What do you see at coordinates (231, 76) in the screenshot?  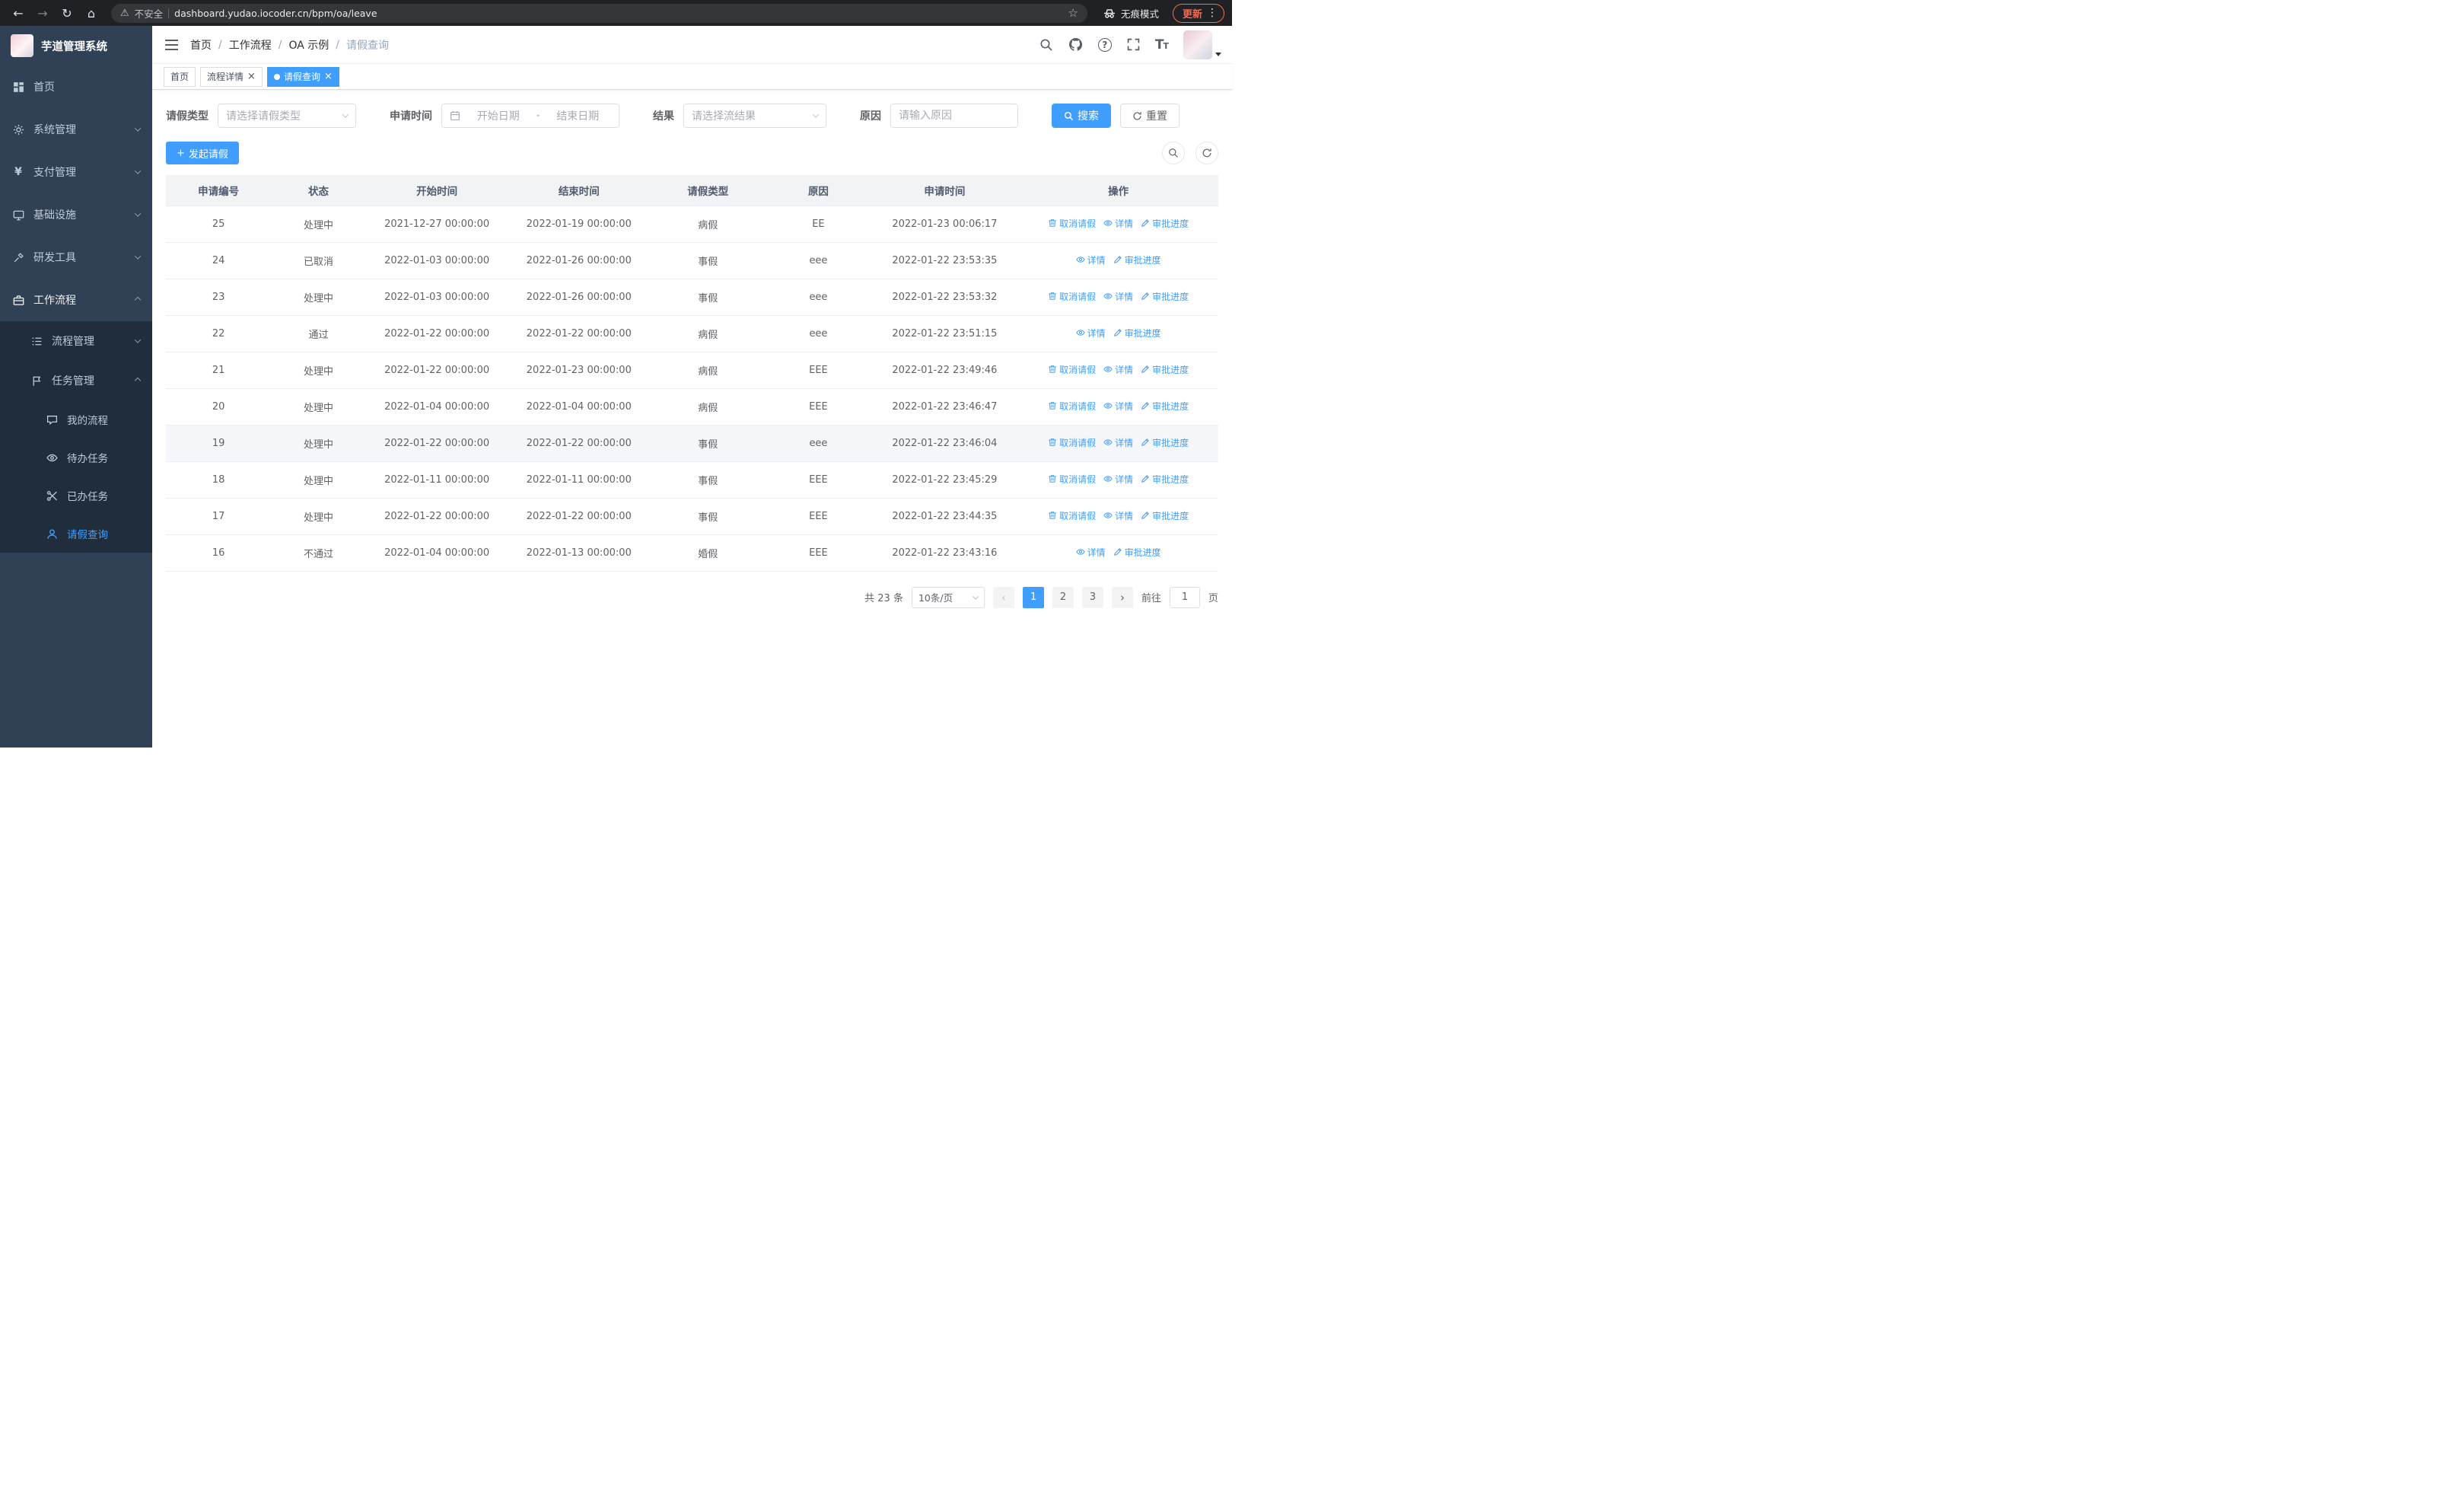 I see `tab-process-detail: 流程详情 ×` at bounding box center [231, 76].